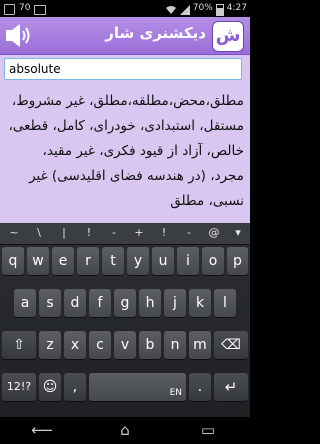 This screenshot has width=320, height=444. Describe the element at coordinates (139, 232) in the screenshot. I see `symbol-key: +` at that location.